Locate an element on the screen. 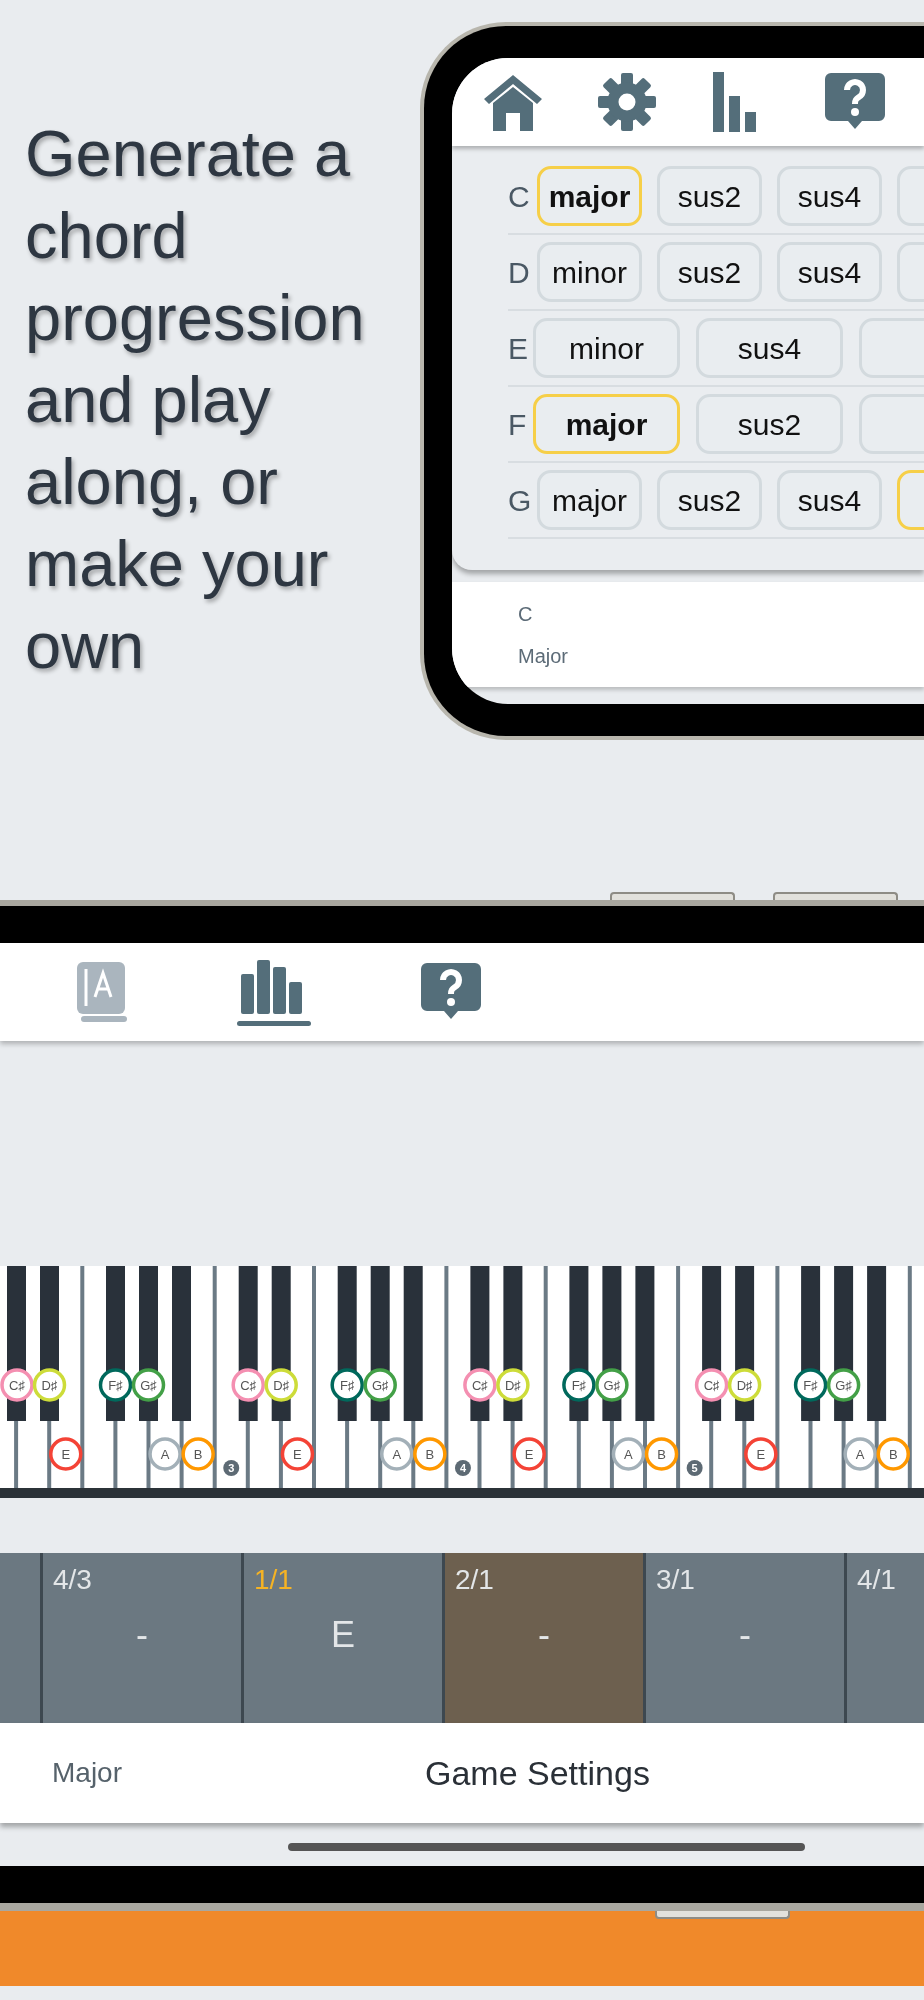  chord-root-label: C is located at coordinates (519, 196).